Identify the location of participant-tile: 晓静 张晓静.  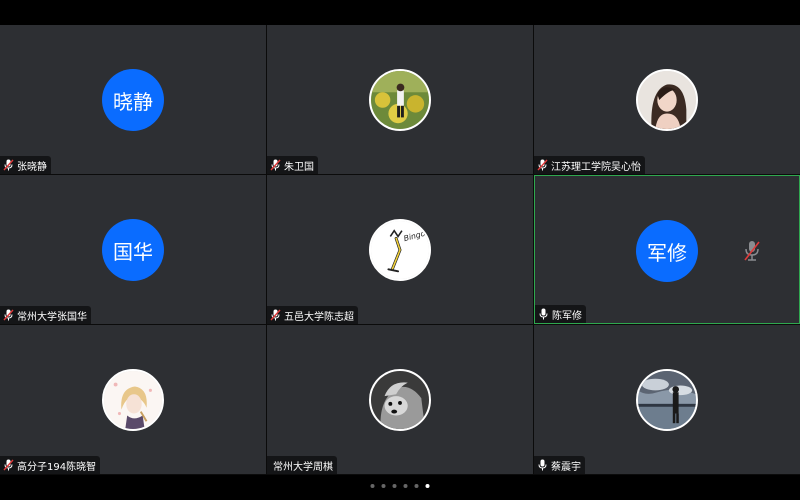
(133, 99).